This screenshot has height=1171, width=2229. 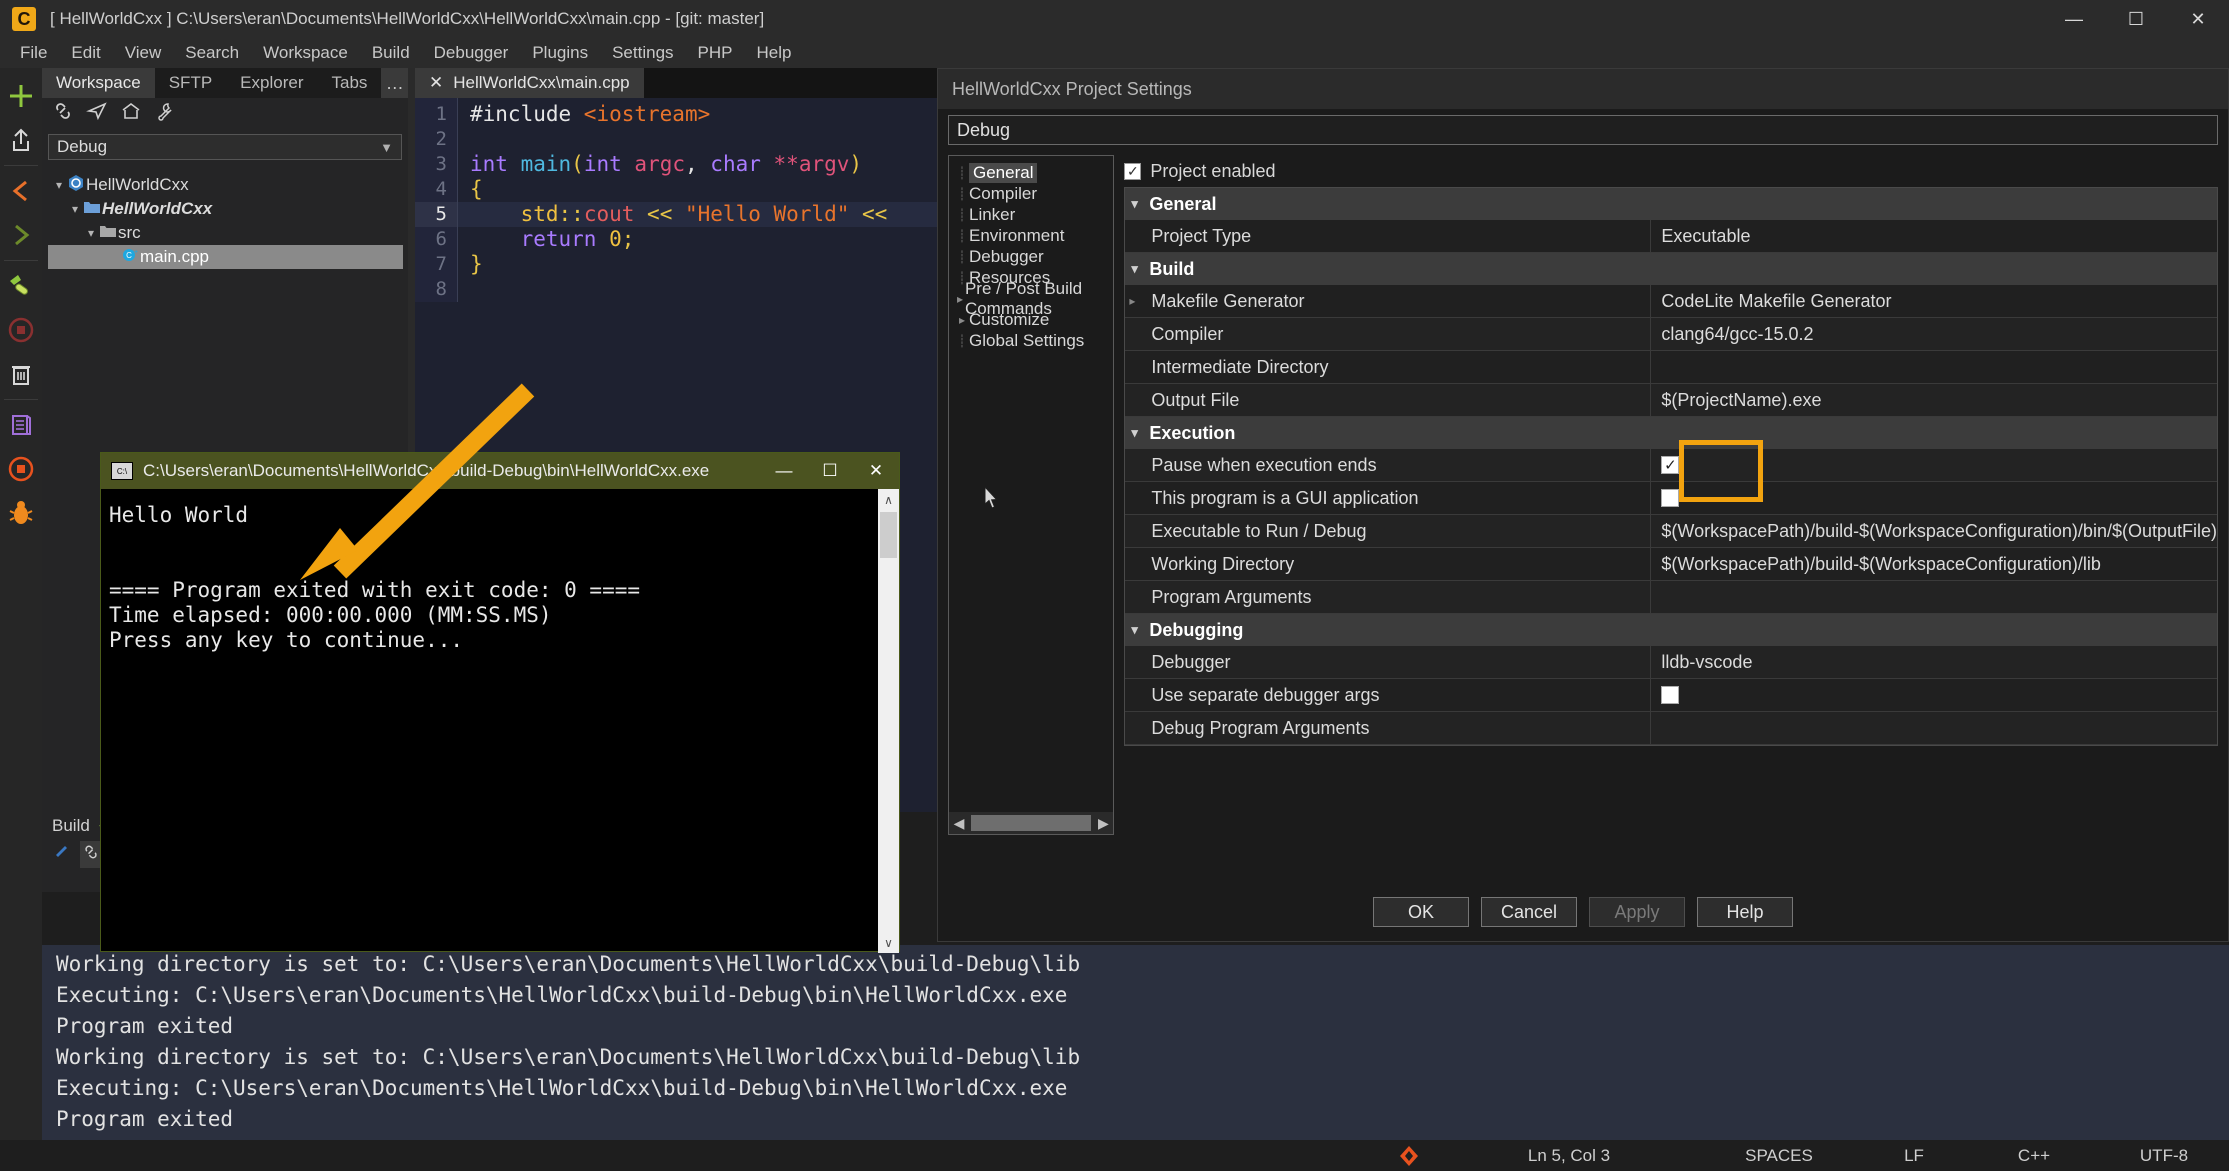 I want to click on menu-php: PHP, so click(x=715, y=53).